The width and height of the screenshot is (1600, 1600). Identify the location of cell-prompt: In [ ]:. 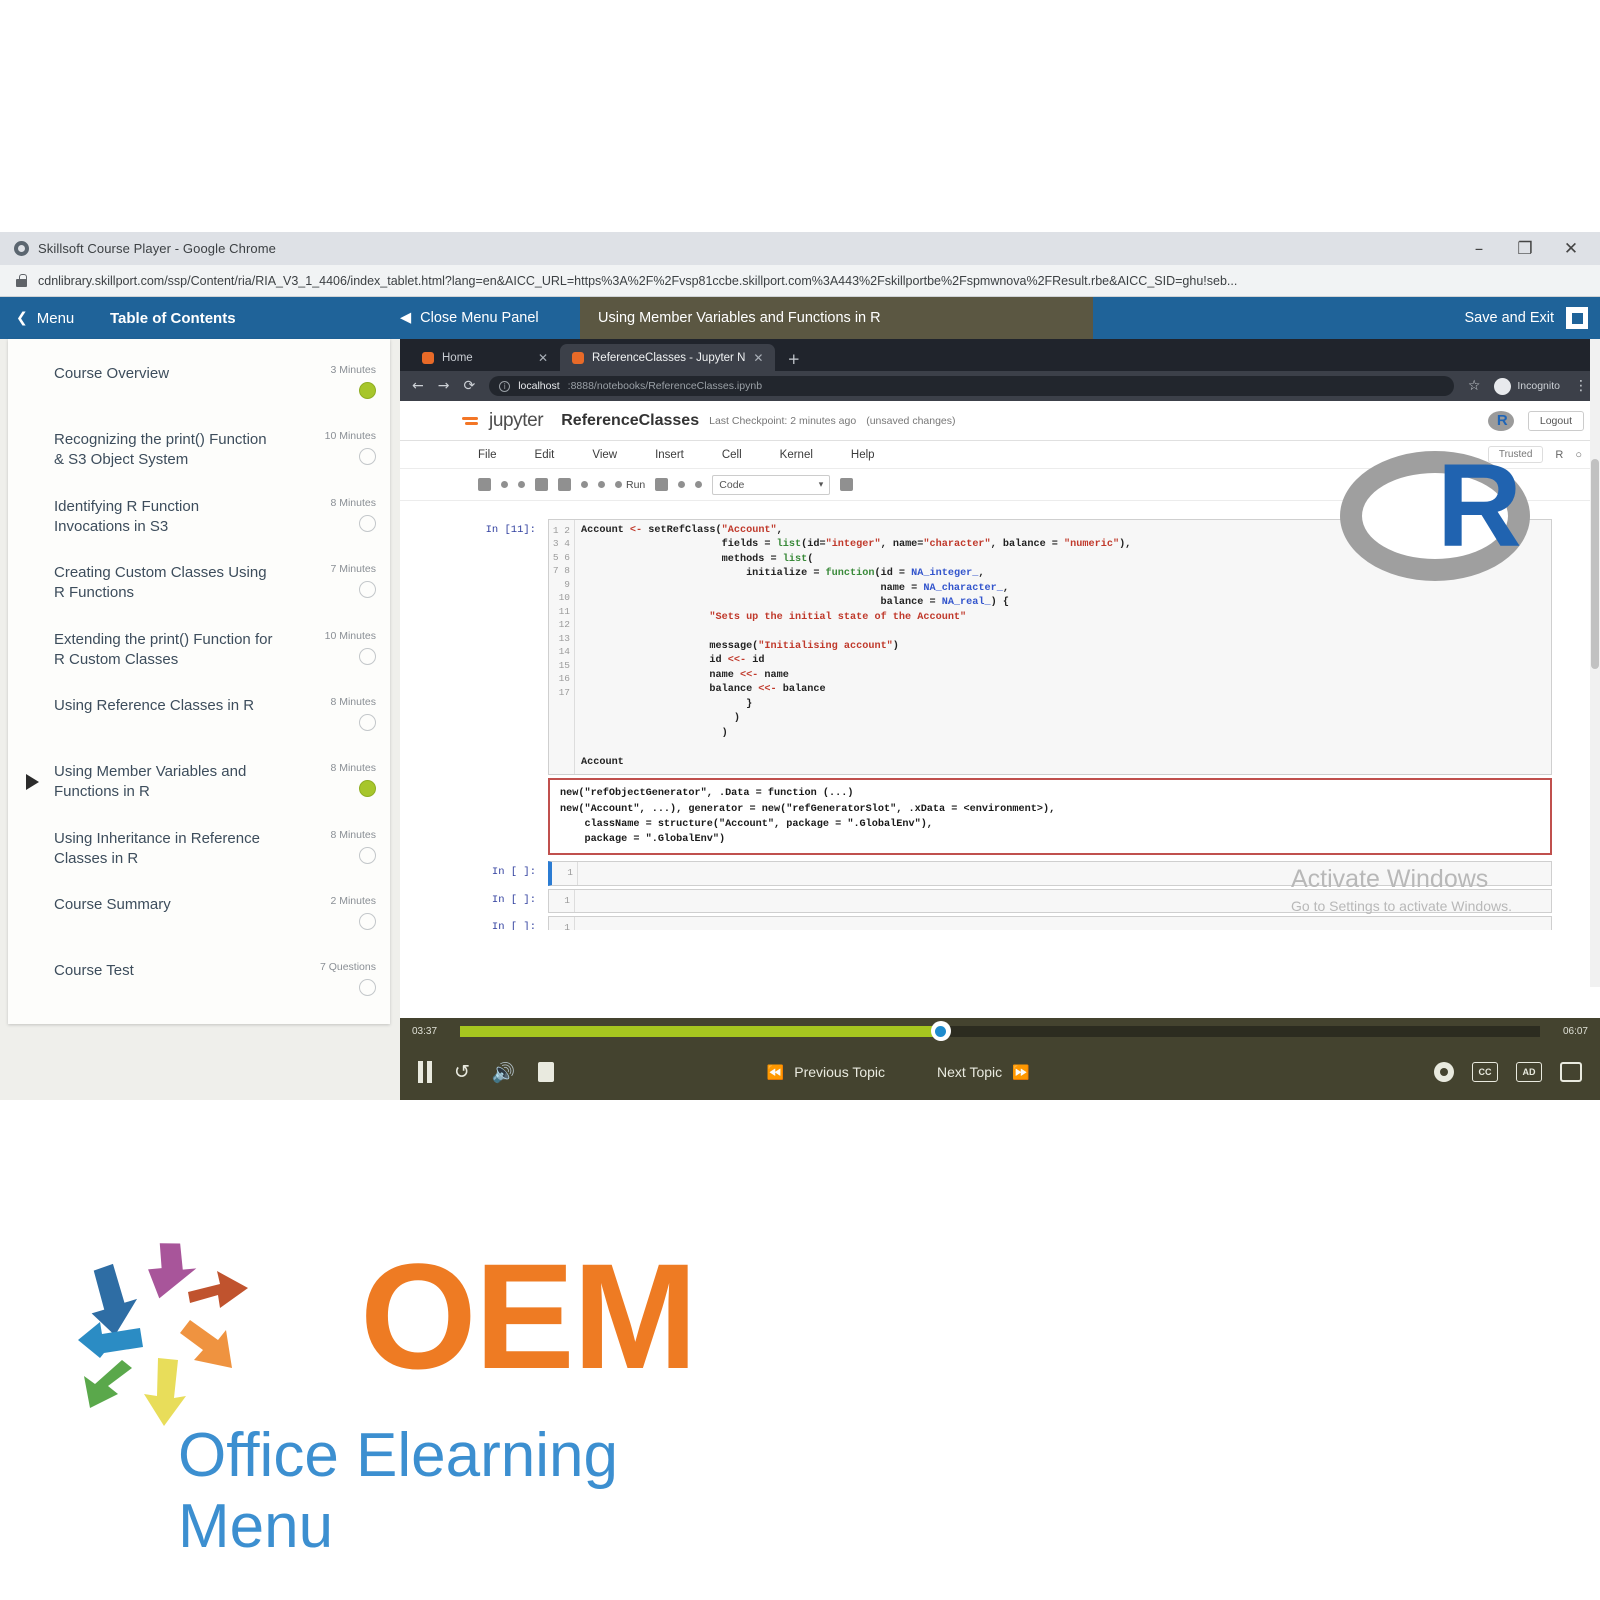
(513, 925).